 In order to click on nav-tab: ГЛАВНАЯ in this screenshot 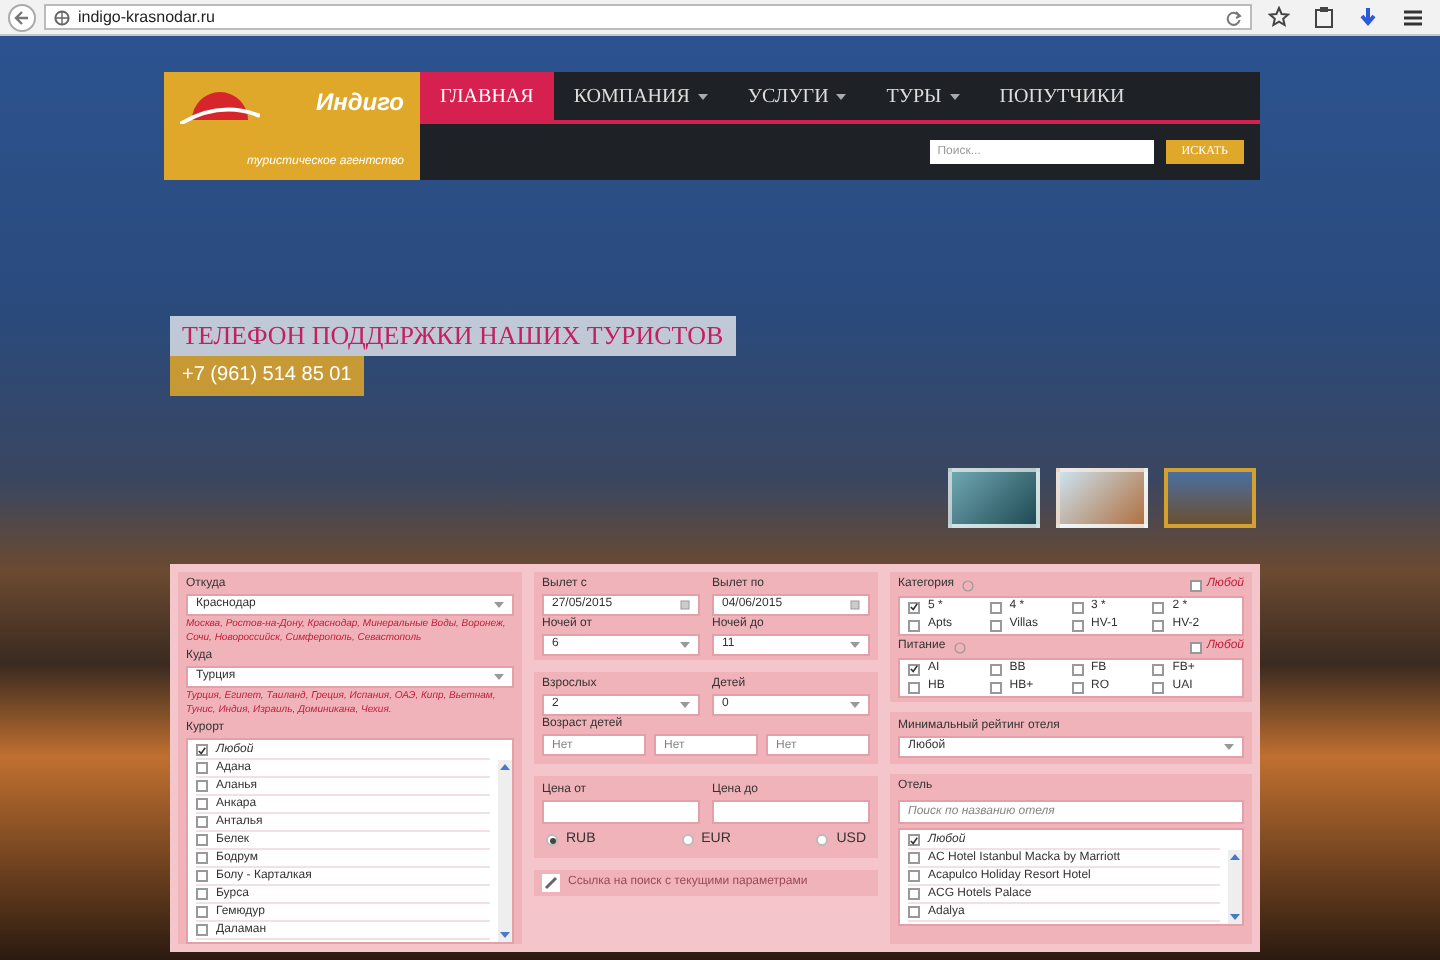, I will do `click(487, 96)`.